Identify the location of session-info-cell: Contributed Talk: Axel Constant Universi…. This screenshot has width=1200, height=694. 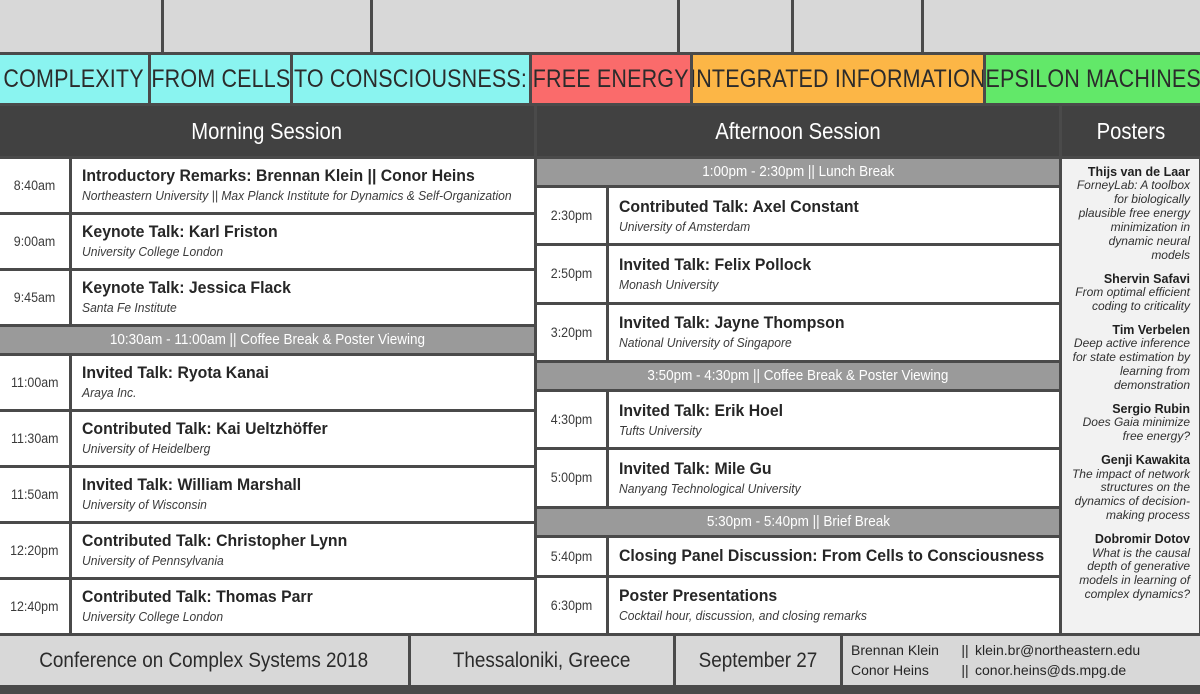
(834, 216).